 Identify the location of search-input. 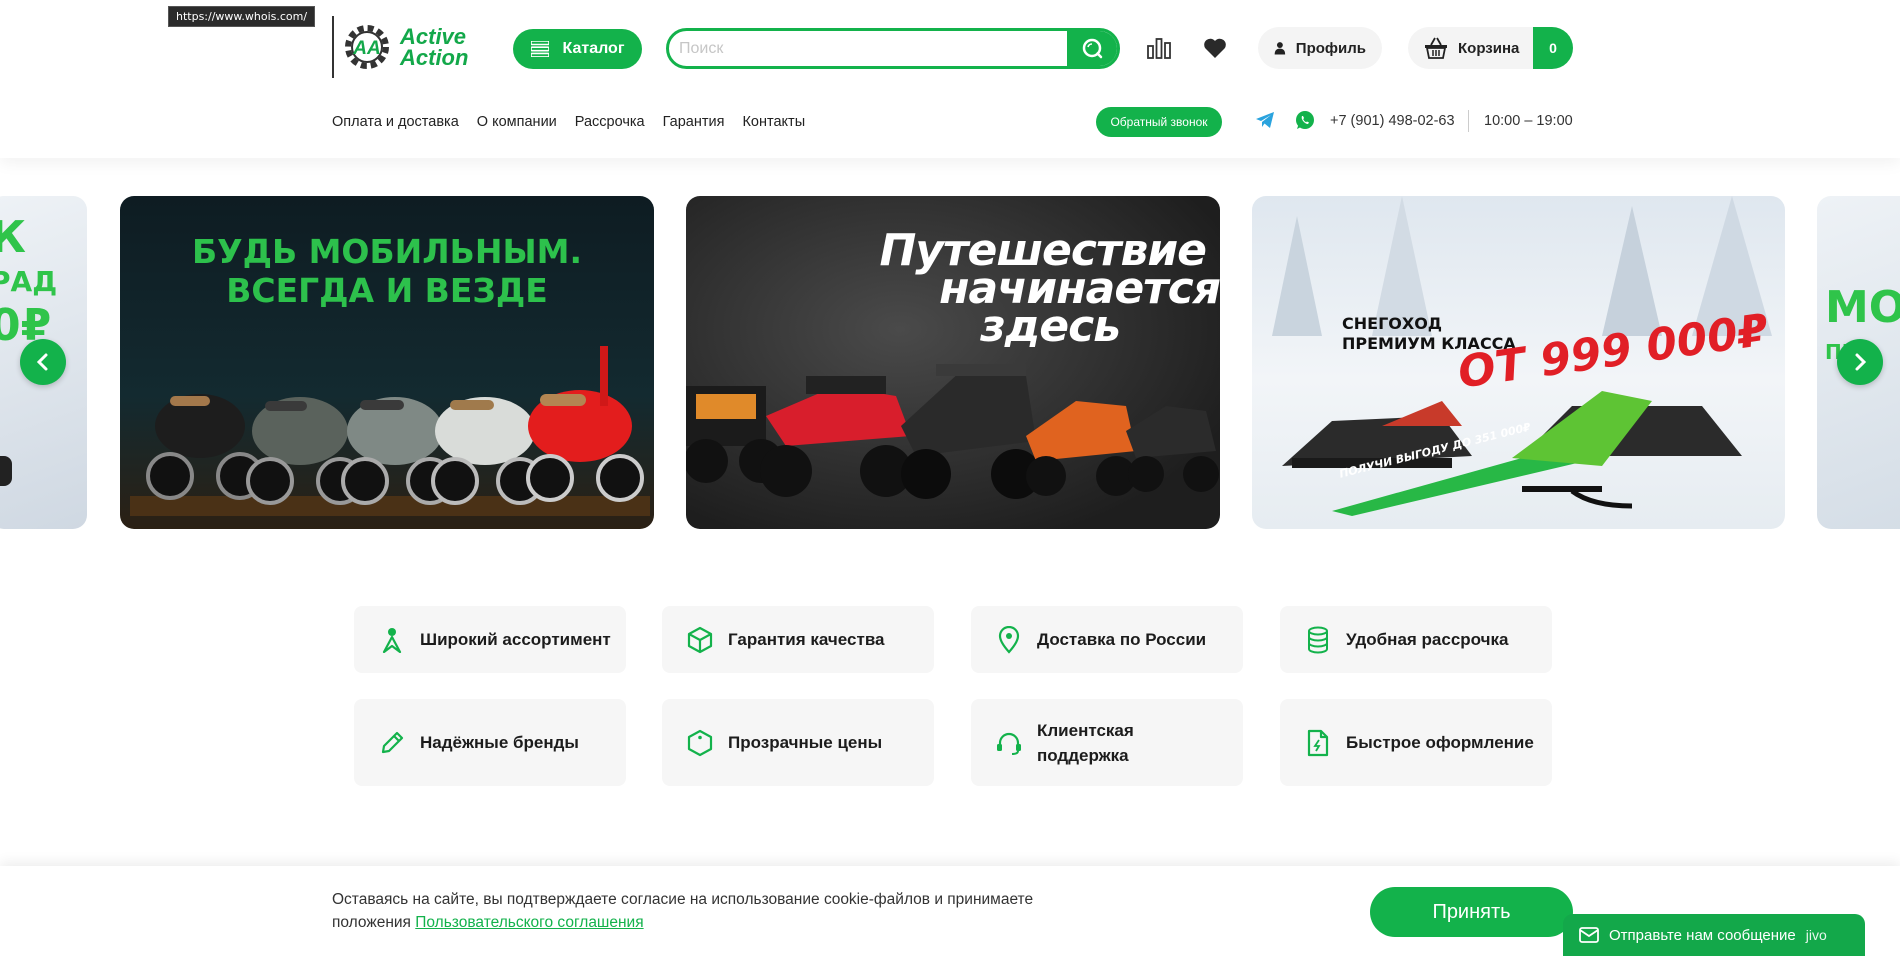
(868, 48).